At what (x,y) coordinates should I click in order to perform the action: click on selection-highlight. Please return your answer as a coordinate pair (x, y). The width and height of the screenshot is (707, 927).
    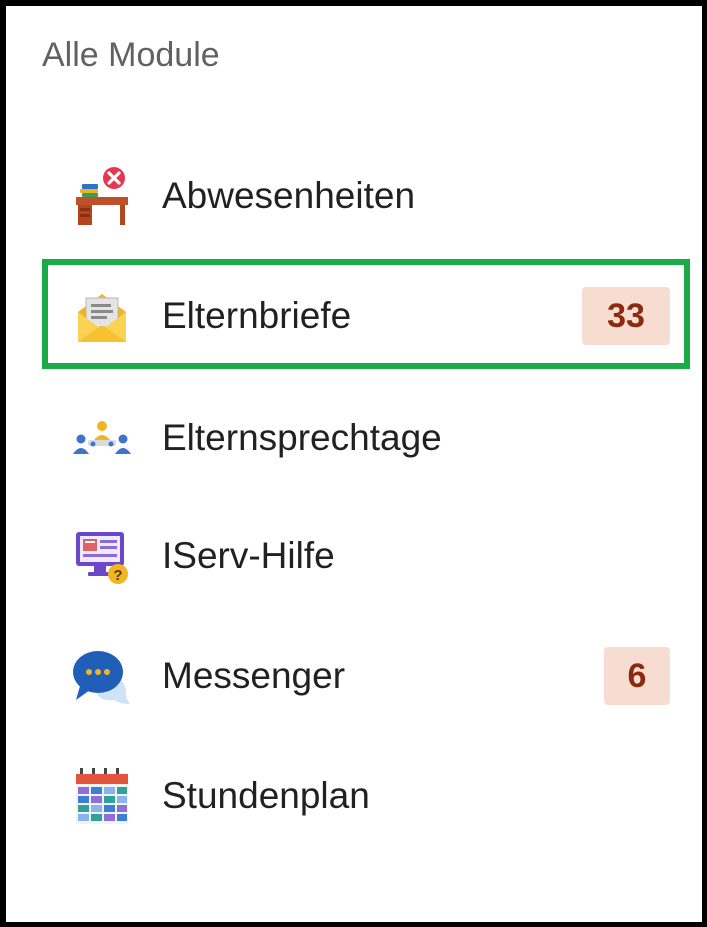
    Looking at the image, I should click on (366, 314).